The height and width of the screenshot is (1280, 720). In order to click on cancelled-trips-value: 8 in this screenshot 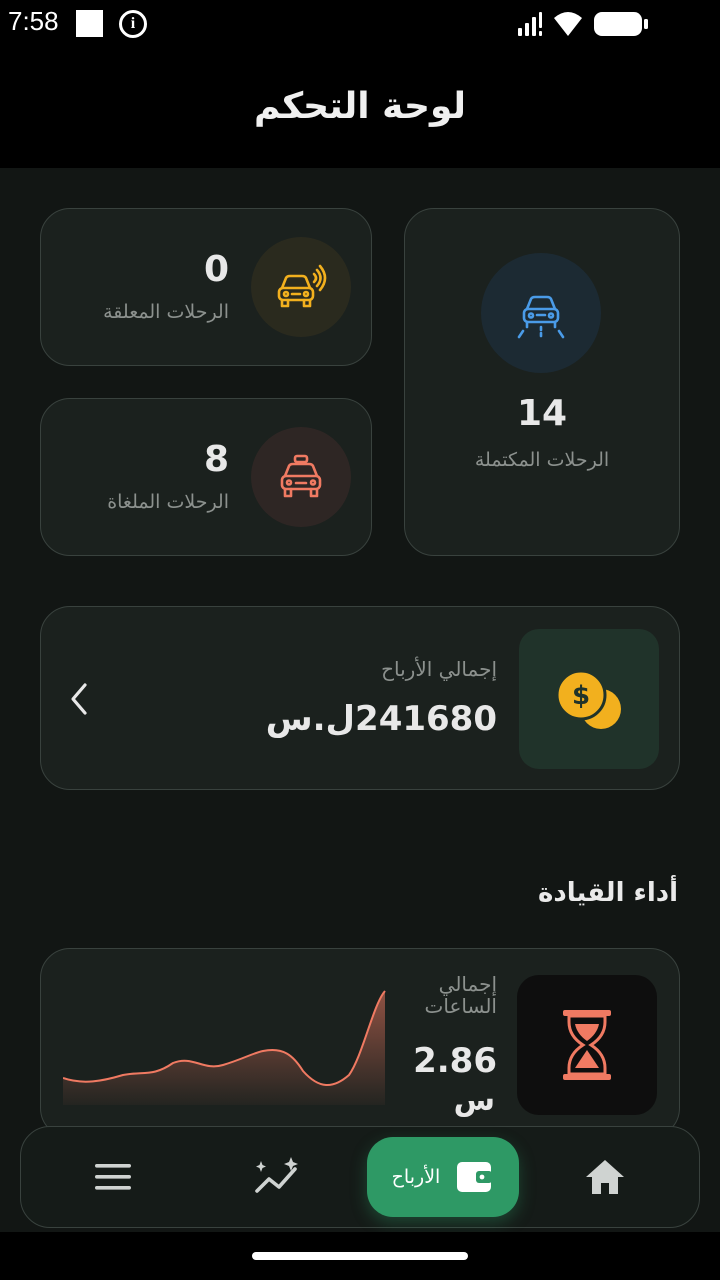, I will do `click(216, 459)`.